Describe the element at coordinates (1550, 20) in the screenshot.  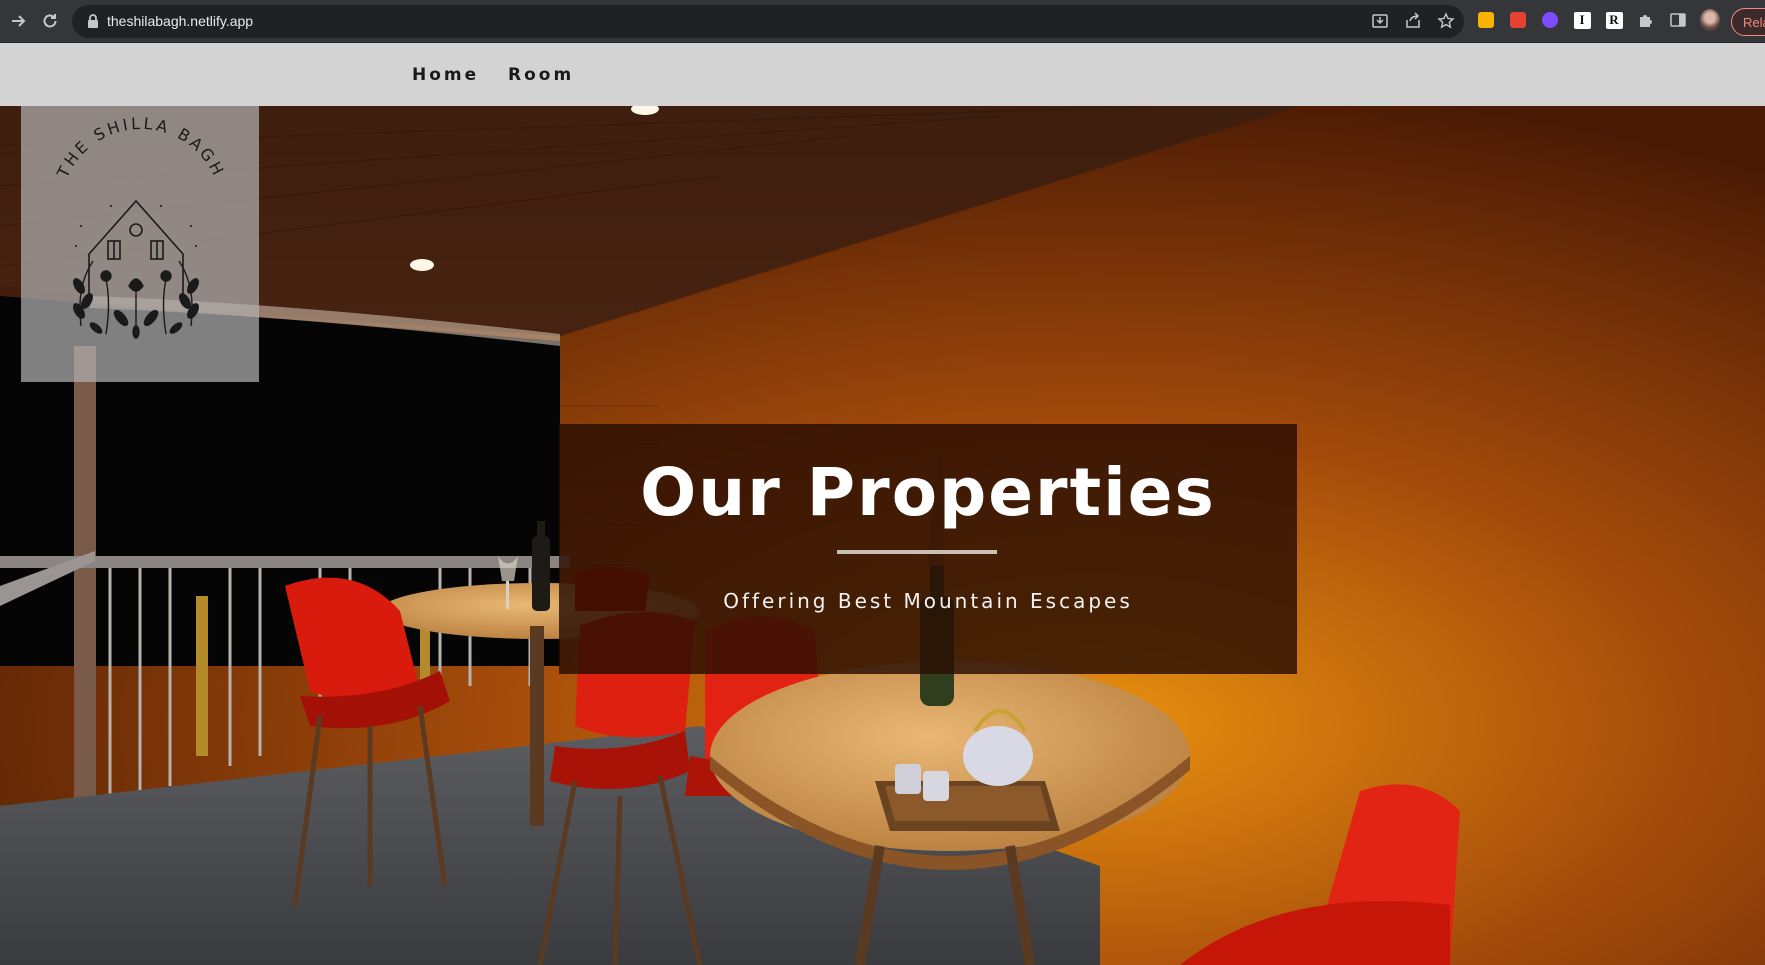
I see `purple-extension-icon` at that location.